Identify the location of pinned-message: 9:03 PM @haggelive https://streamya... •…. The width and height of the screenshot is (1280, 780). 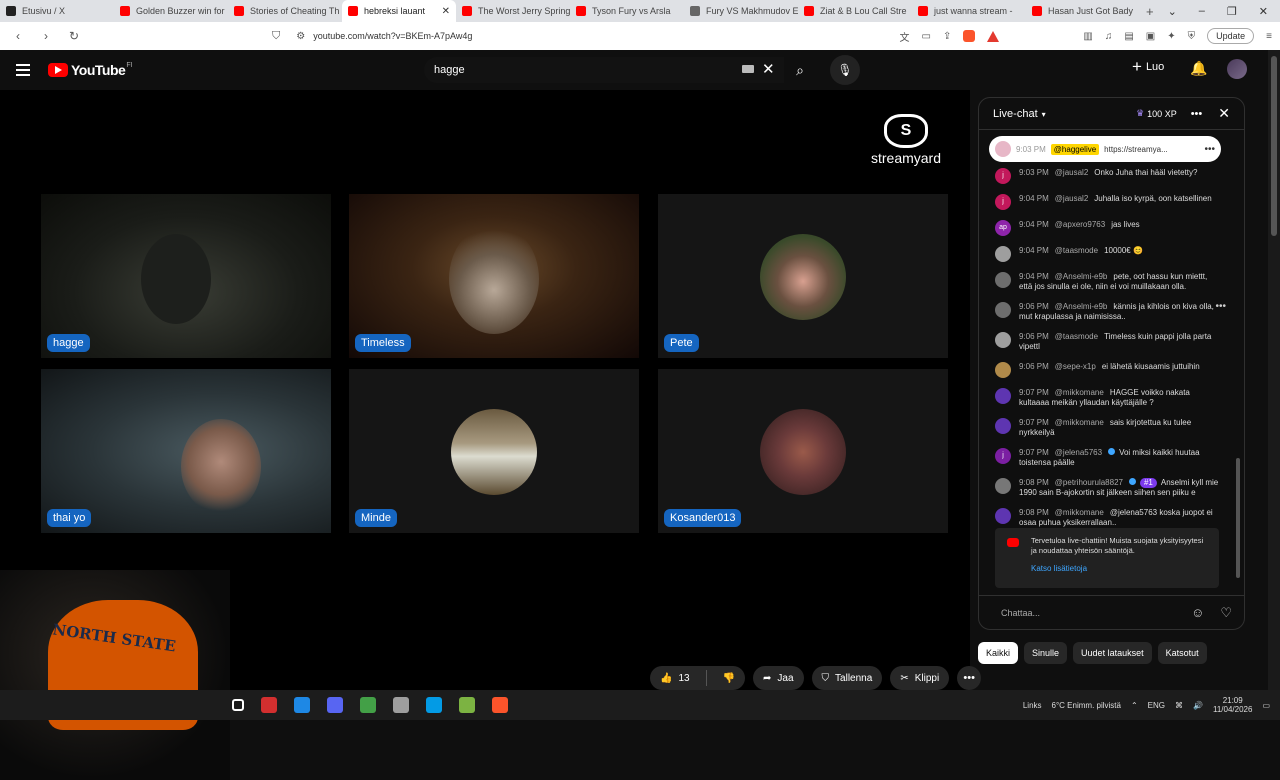
(1105, 149).